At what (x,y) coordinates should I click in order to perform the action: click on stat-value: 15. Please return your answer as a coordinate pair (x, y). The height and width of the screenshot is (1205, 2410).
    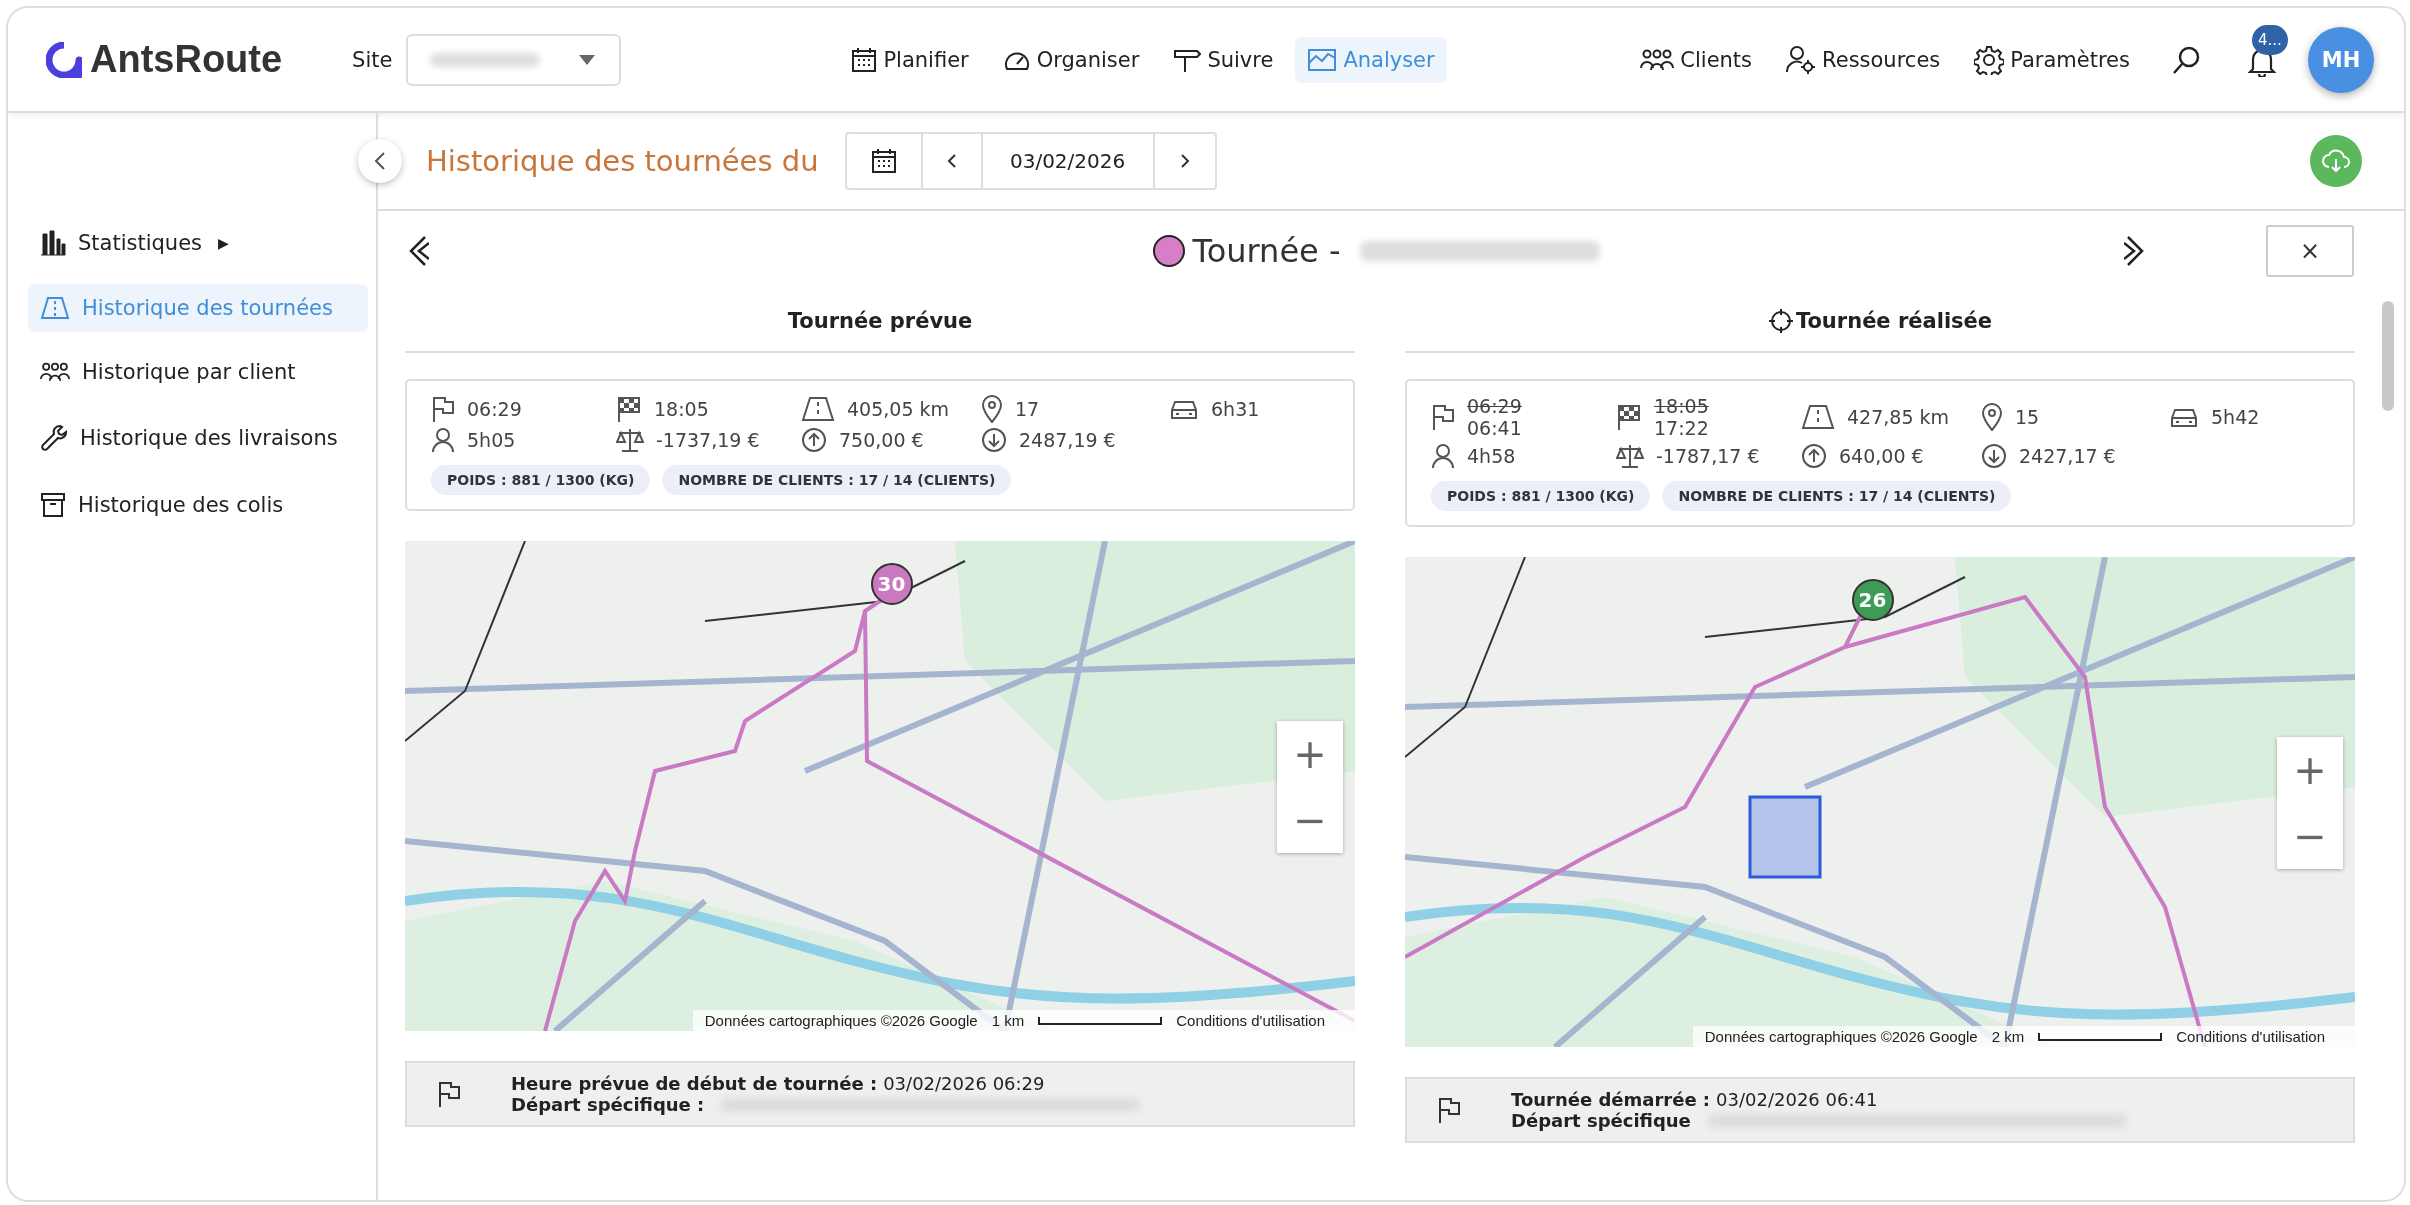
    Looking at the image, I should click on (2027, 417).